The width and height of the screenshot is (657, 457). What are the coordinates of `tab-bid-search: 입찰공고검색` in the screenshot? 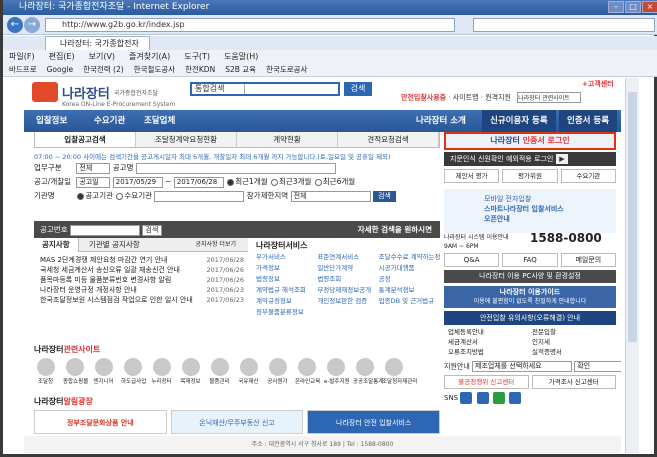 It's located at (85, 139).